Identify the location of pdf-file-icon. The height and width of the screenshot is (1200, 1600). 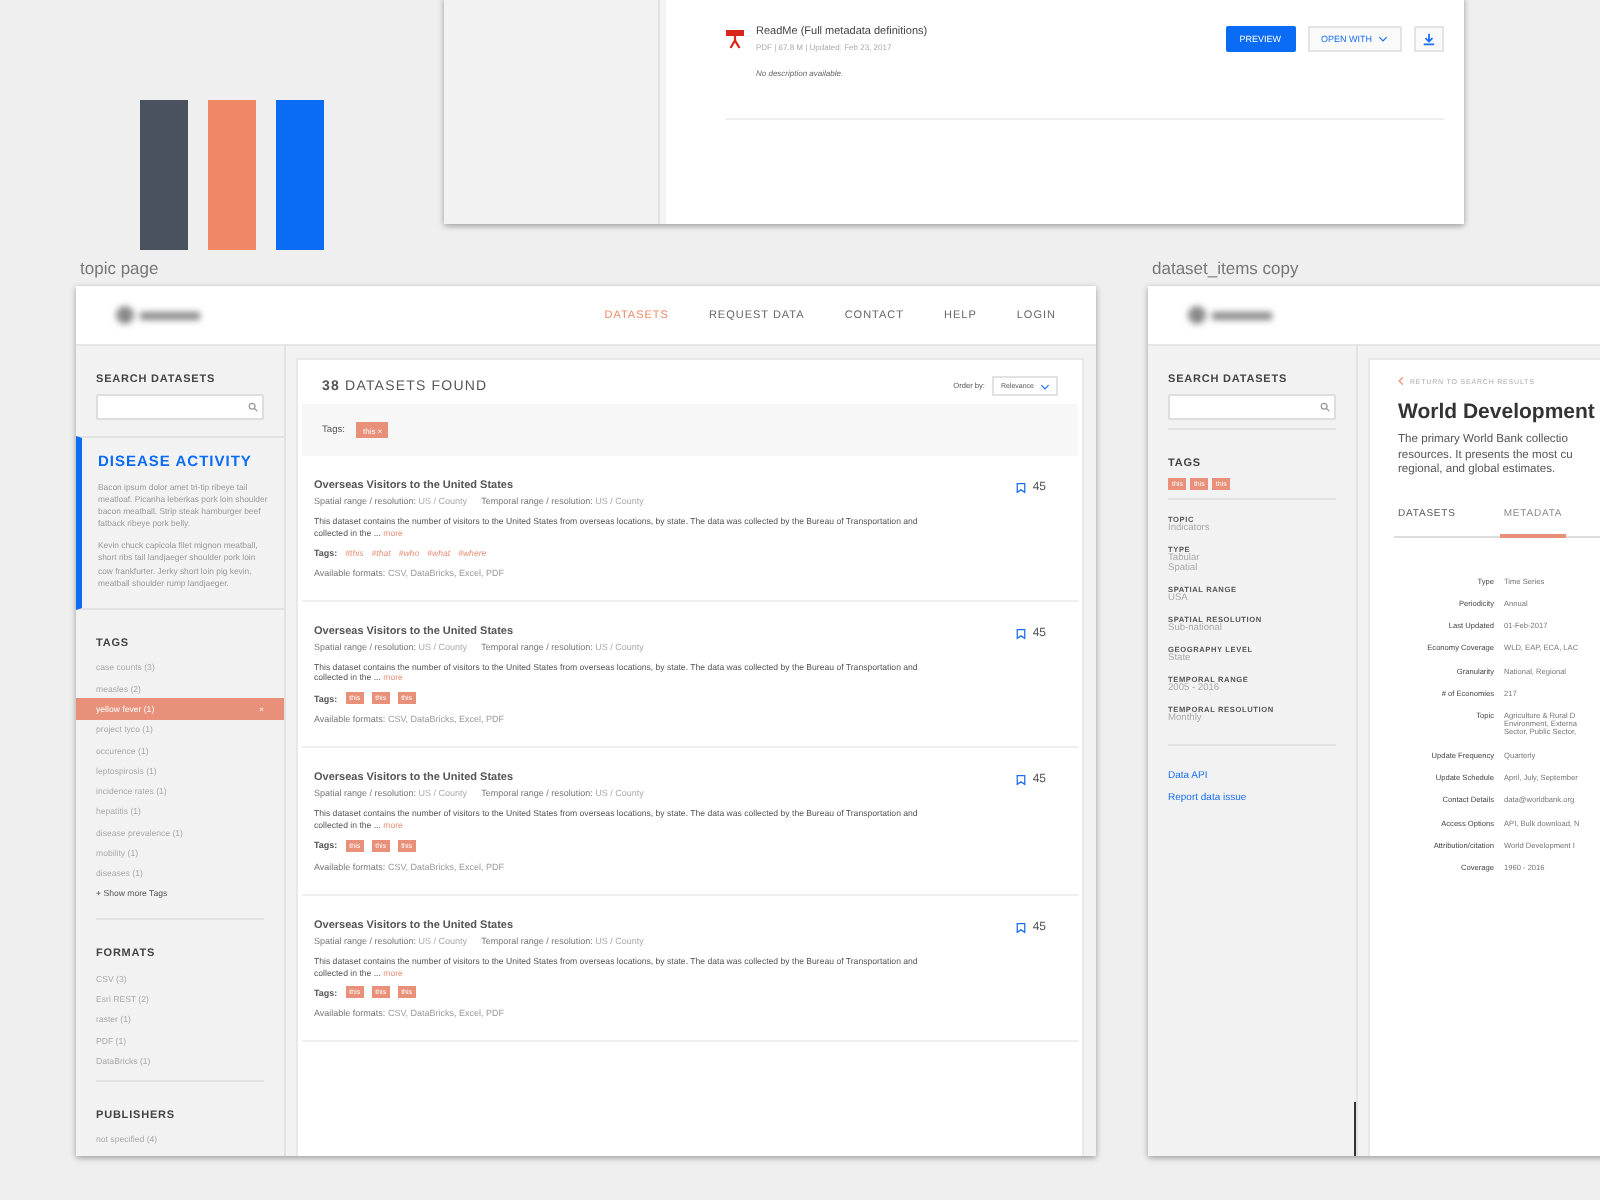
(735, 39).